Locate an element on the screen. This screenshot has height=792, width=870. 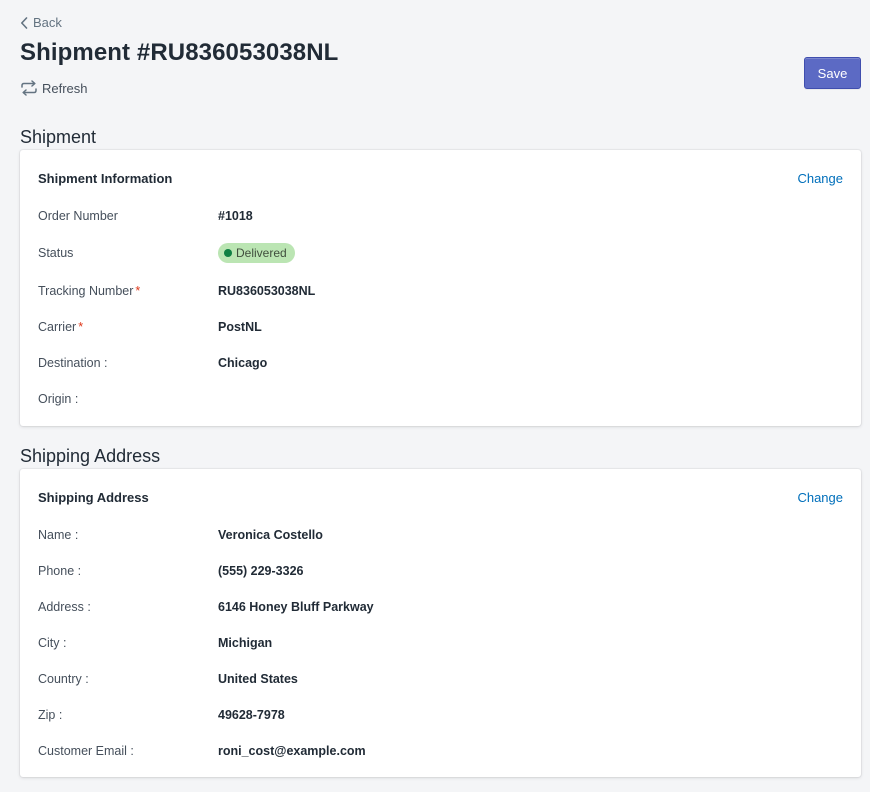
name-row: Name : Veronica Costello is located at coordinates (180, 535).